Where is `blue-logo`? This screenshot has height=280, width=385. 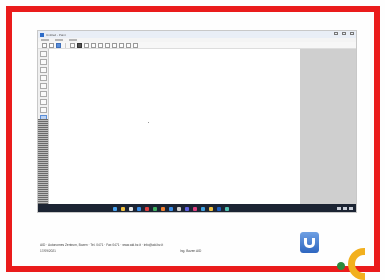
blue-logo is located at coordinates (309, 242).